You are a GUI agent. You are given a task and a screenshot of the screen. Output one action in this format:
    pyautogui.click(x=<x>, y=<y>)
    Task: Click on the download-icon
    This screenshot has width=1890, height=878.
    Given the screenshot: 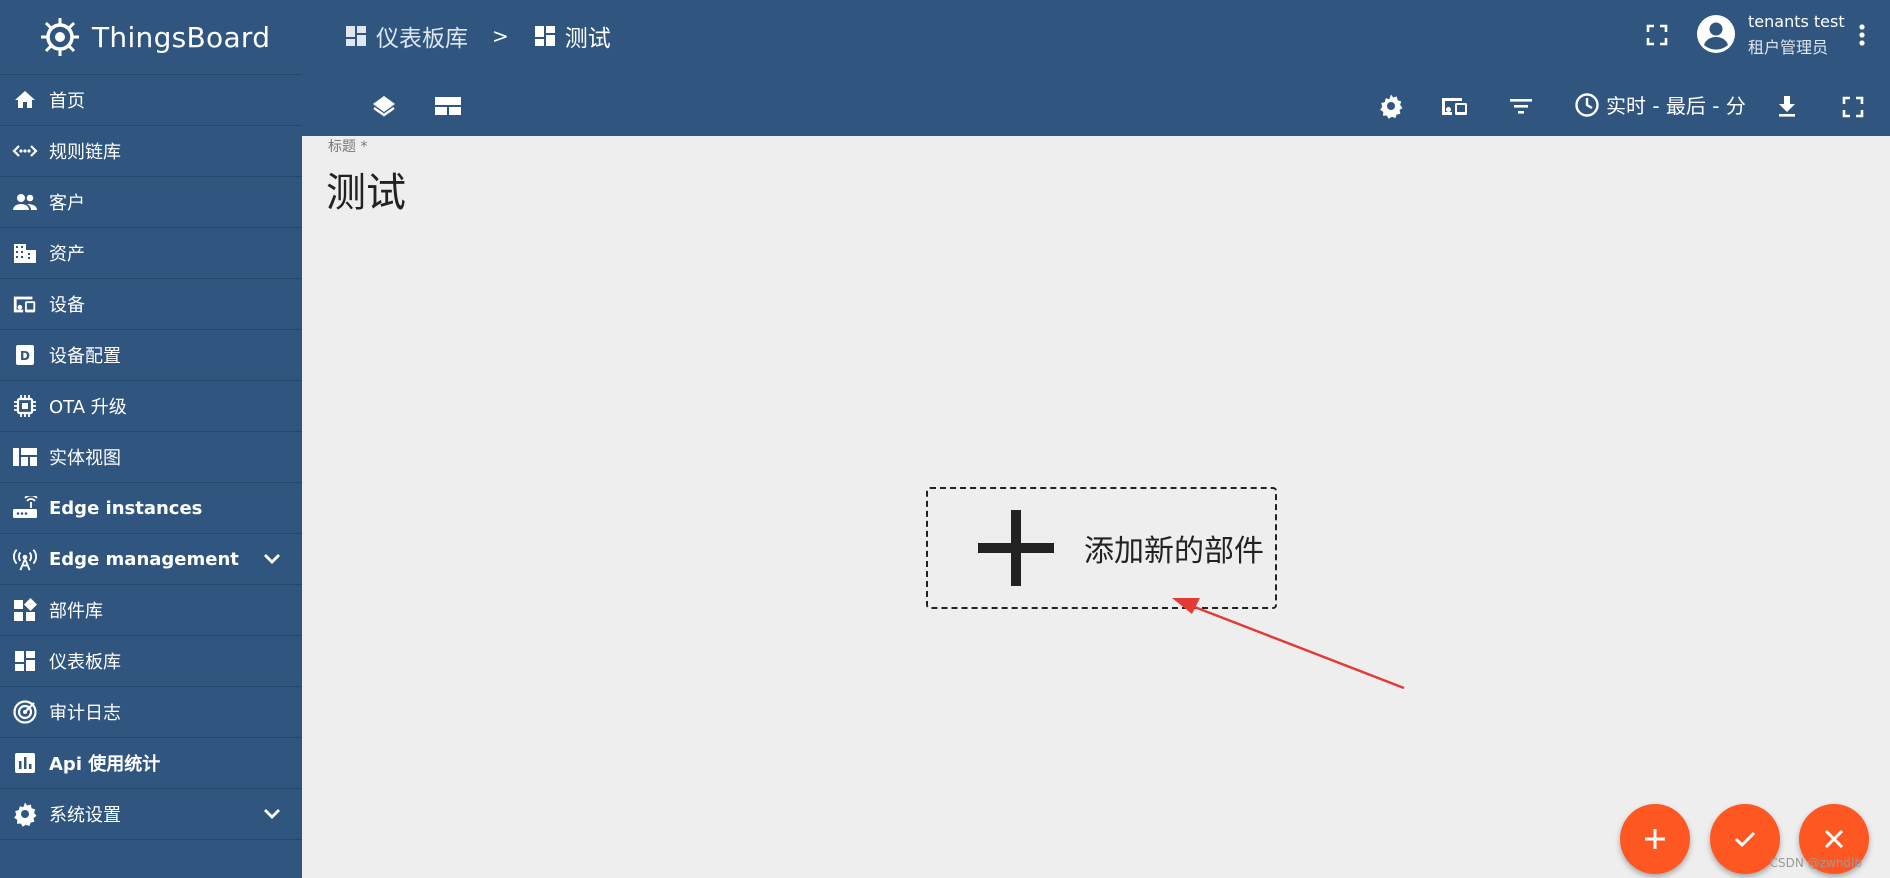 What is the action you would take?
    pyautogui.click(x=1787, y=106)
    